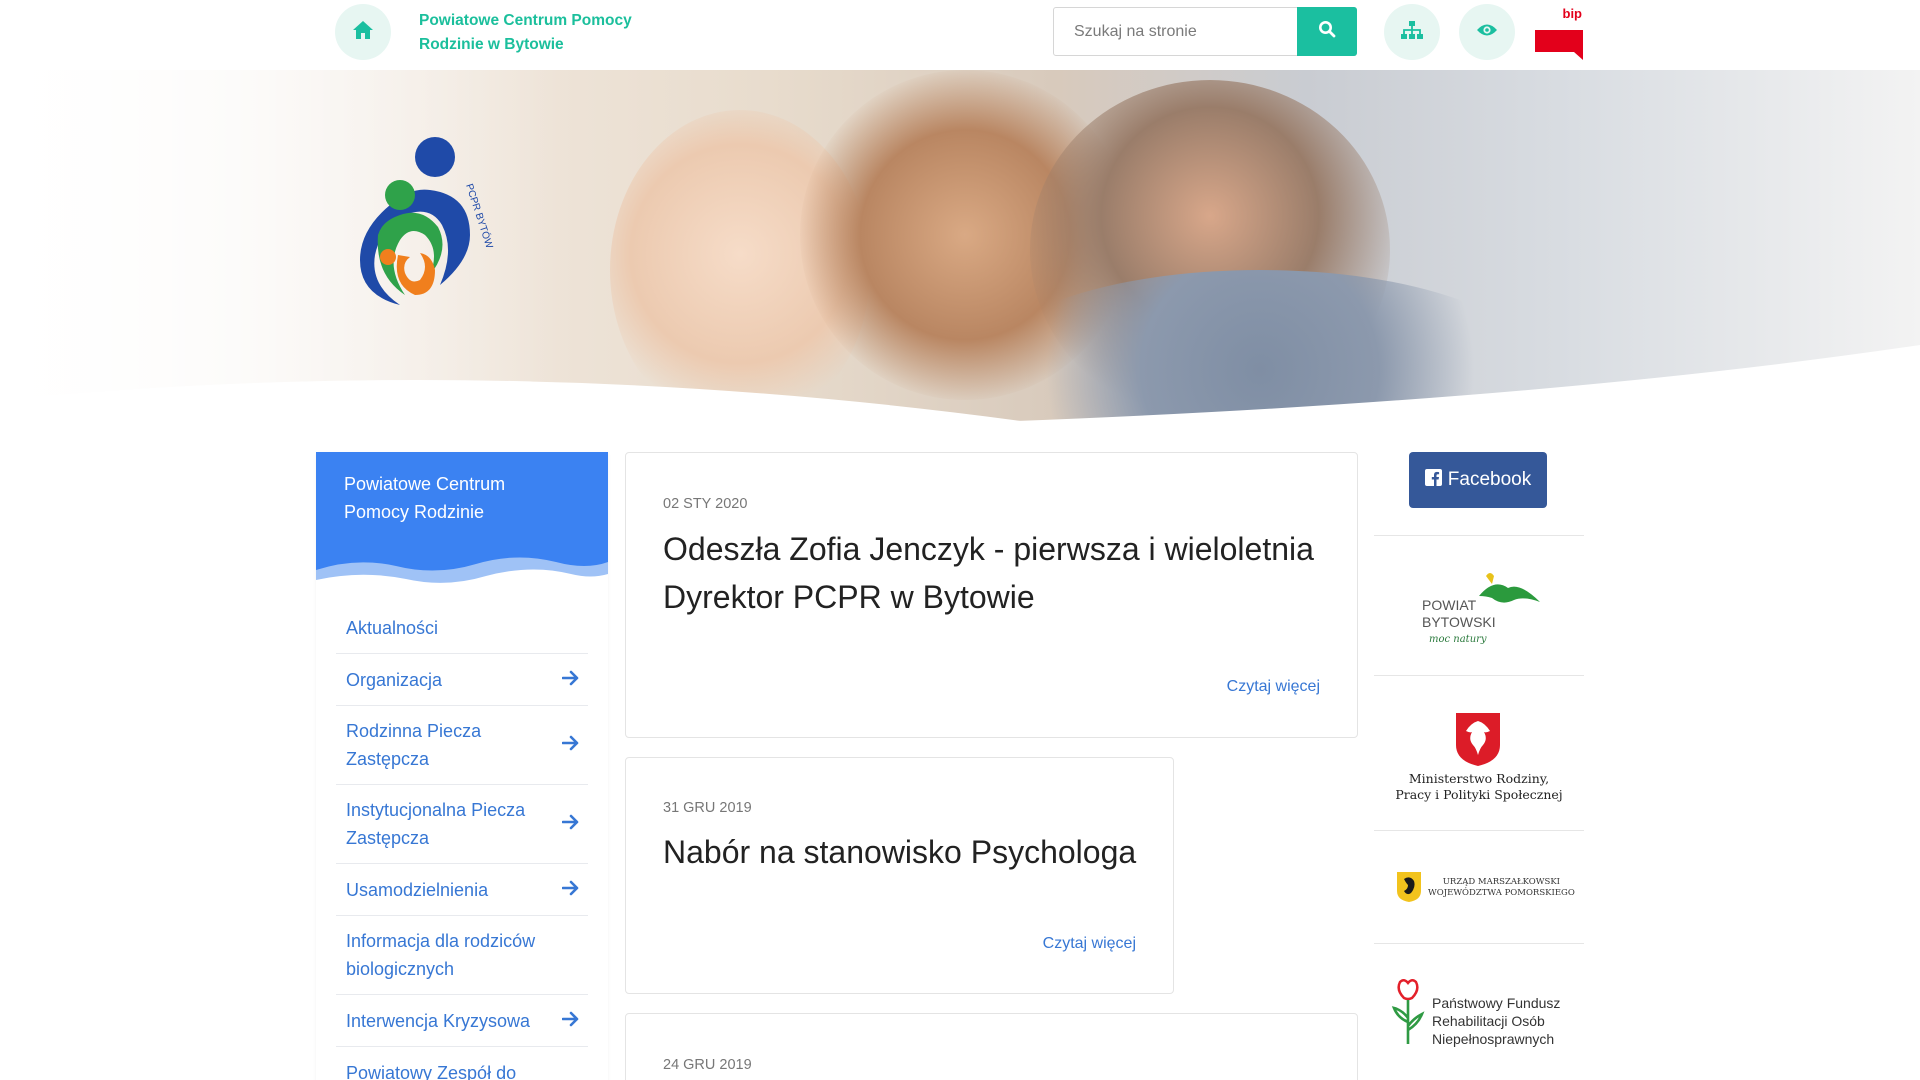  I want to click on sidebar-item-usamodzielnienia: Usamodzielnienia, so click(462, 890).